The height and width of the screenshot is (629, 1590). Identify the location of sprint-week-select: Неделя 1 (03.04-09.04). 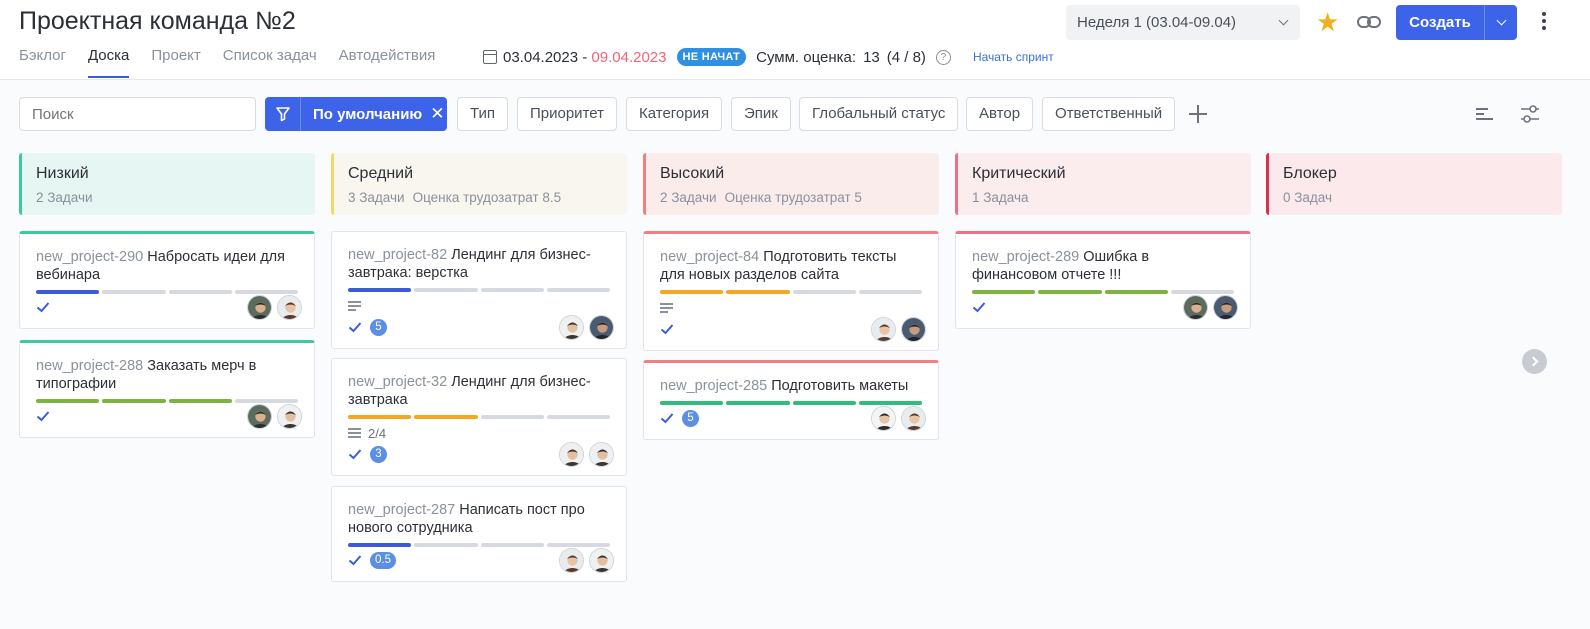
(1183, 22).